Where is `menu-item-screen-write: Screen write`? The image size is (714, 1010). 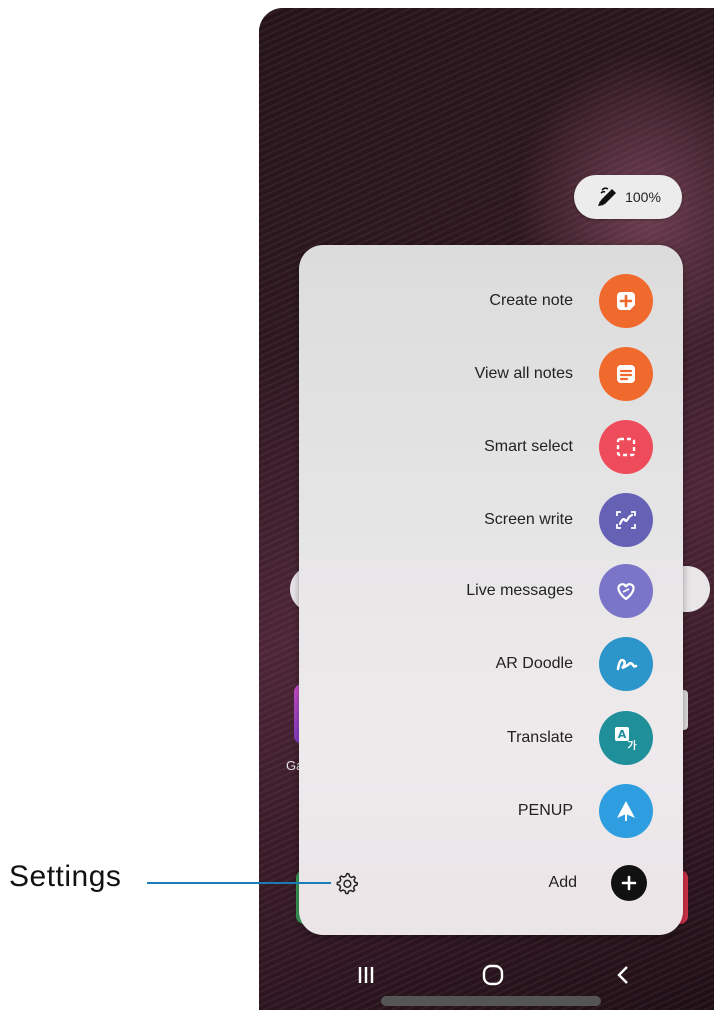
menu-item-screen-write: Screen write is located at coordinates (568, 520).